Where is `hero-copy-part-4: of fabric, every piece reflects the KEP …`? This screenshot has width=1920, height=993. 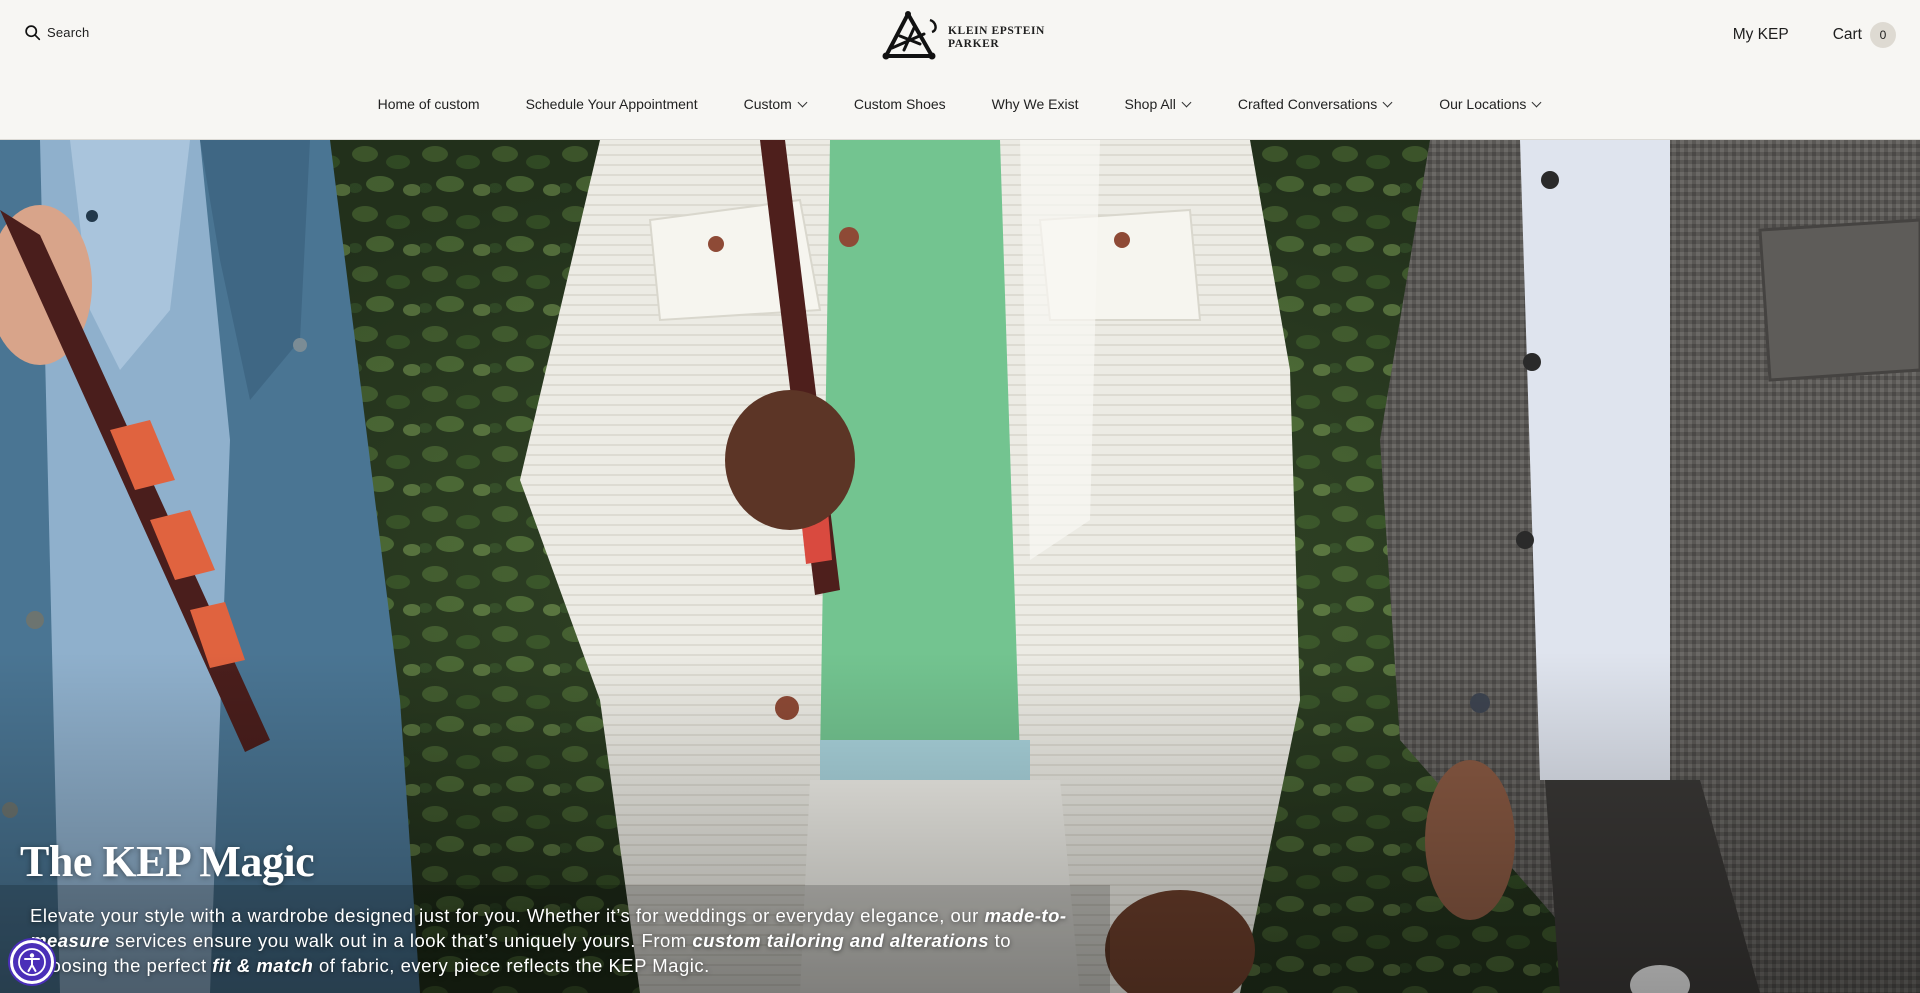
hero-copy-part-4: of fabric, every piece reflects the KEP … is located at coordinates (511, 965).